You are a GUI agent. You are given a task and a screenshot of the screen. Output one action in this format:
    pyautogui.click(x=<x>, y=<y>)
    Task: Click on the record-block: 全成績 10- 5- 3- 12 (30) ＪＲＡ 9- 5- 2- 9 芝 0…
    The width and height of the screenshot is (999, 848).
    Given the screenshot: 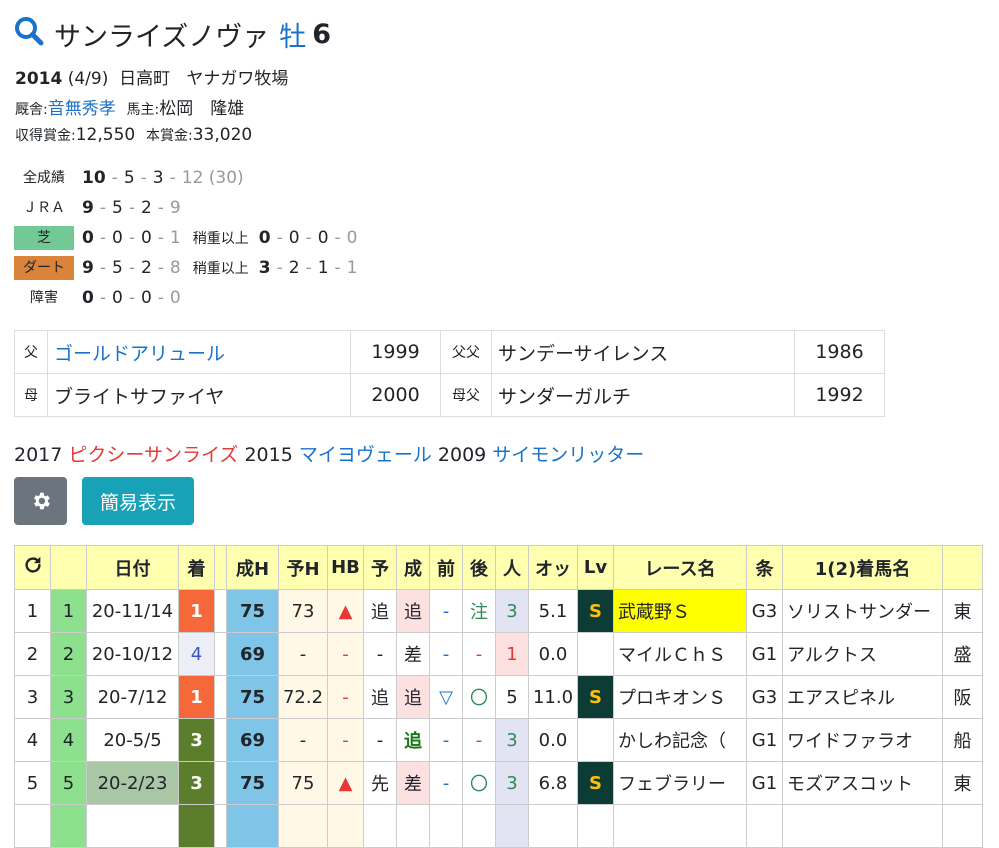 What is the action you would take?
    pyautogui.click(x=186, y=238)
    